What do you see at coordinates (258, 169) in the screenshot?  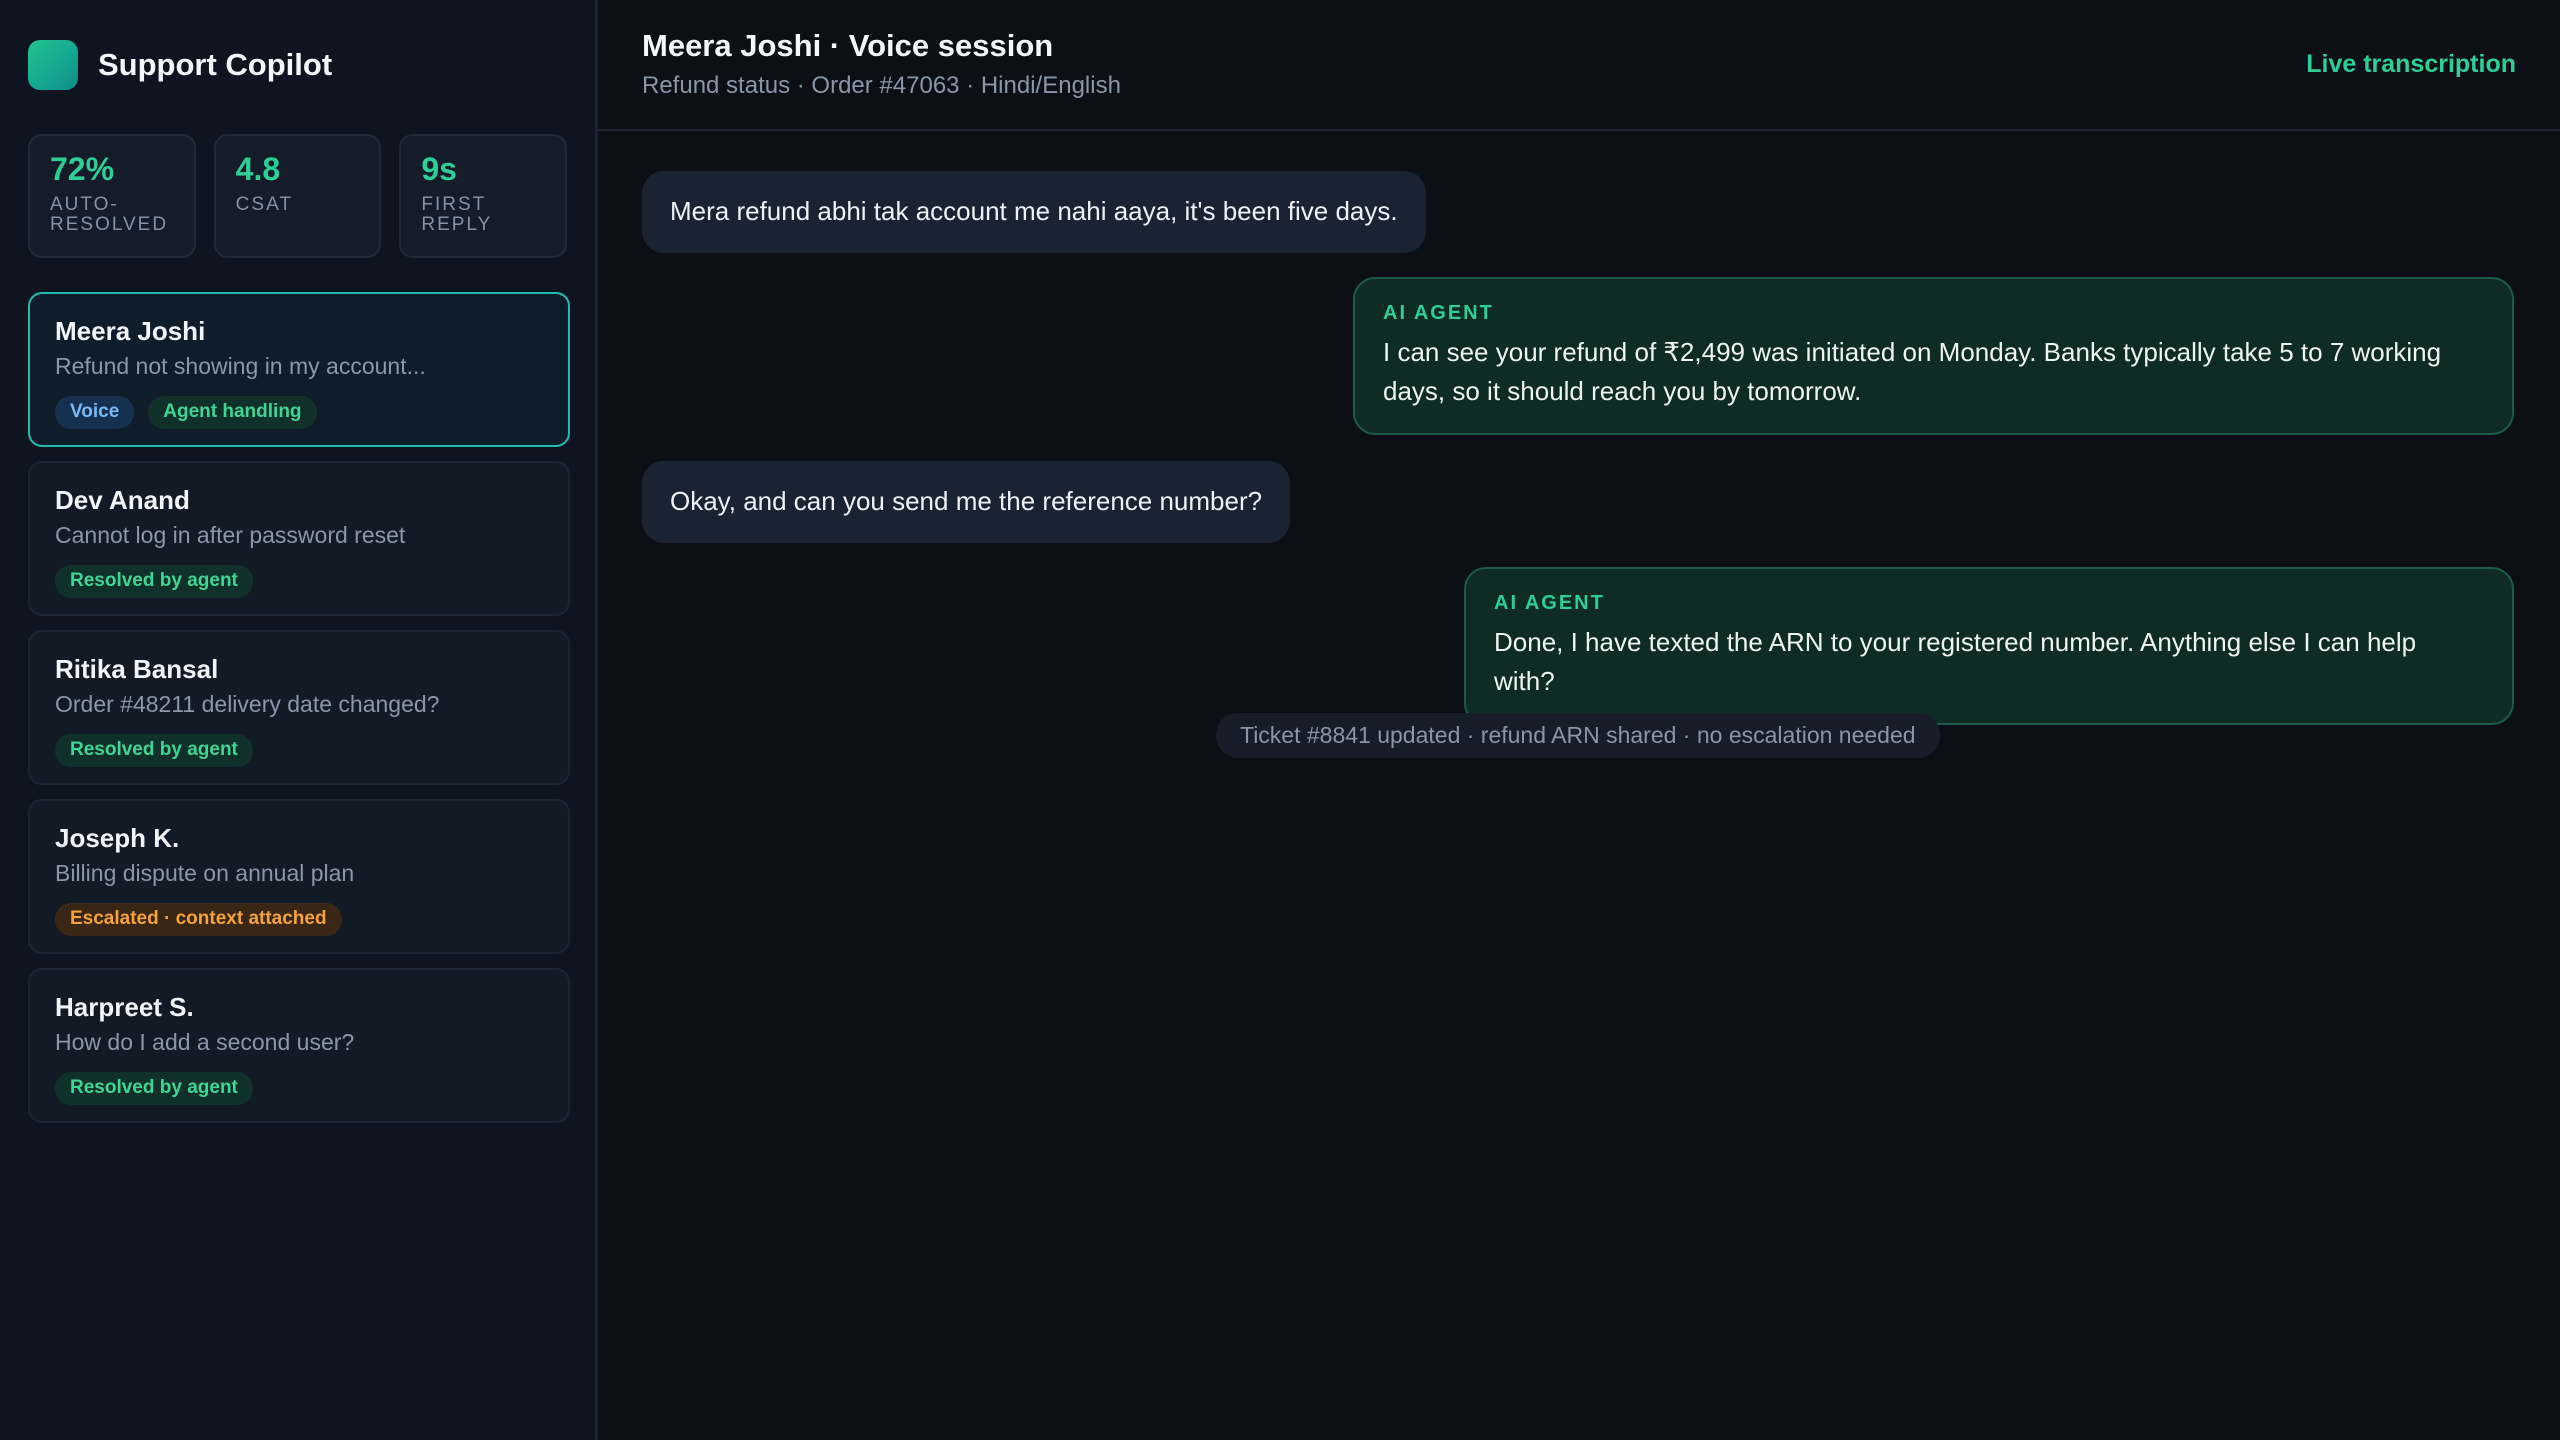 I see `stat-value: 4.8` at bounding box center [258, 169].